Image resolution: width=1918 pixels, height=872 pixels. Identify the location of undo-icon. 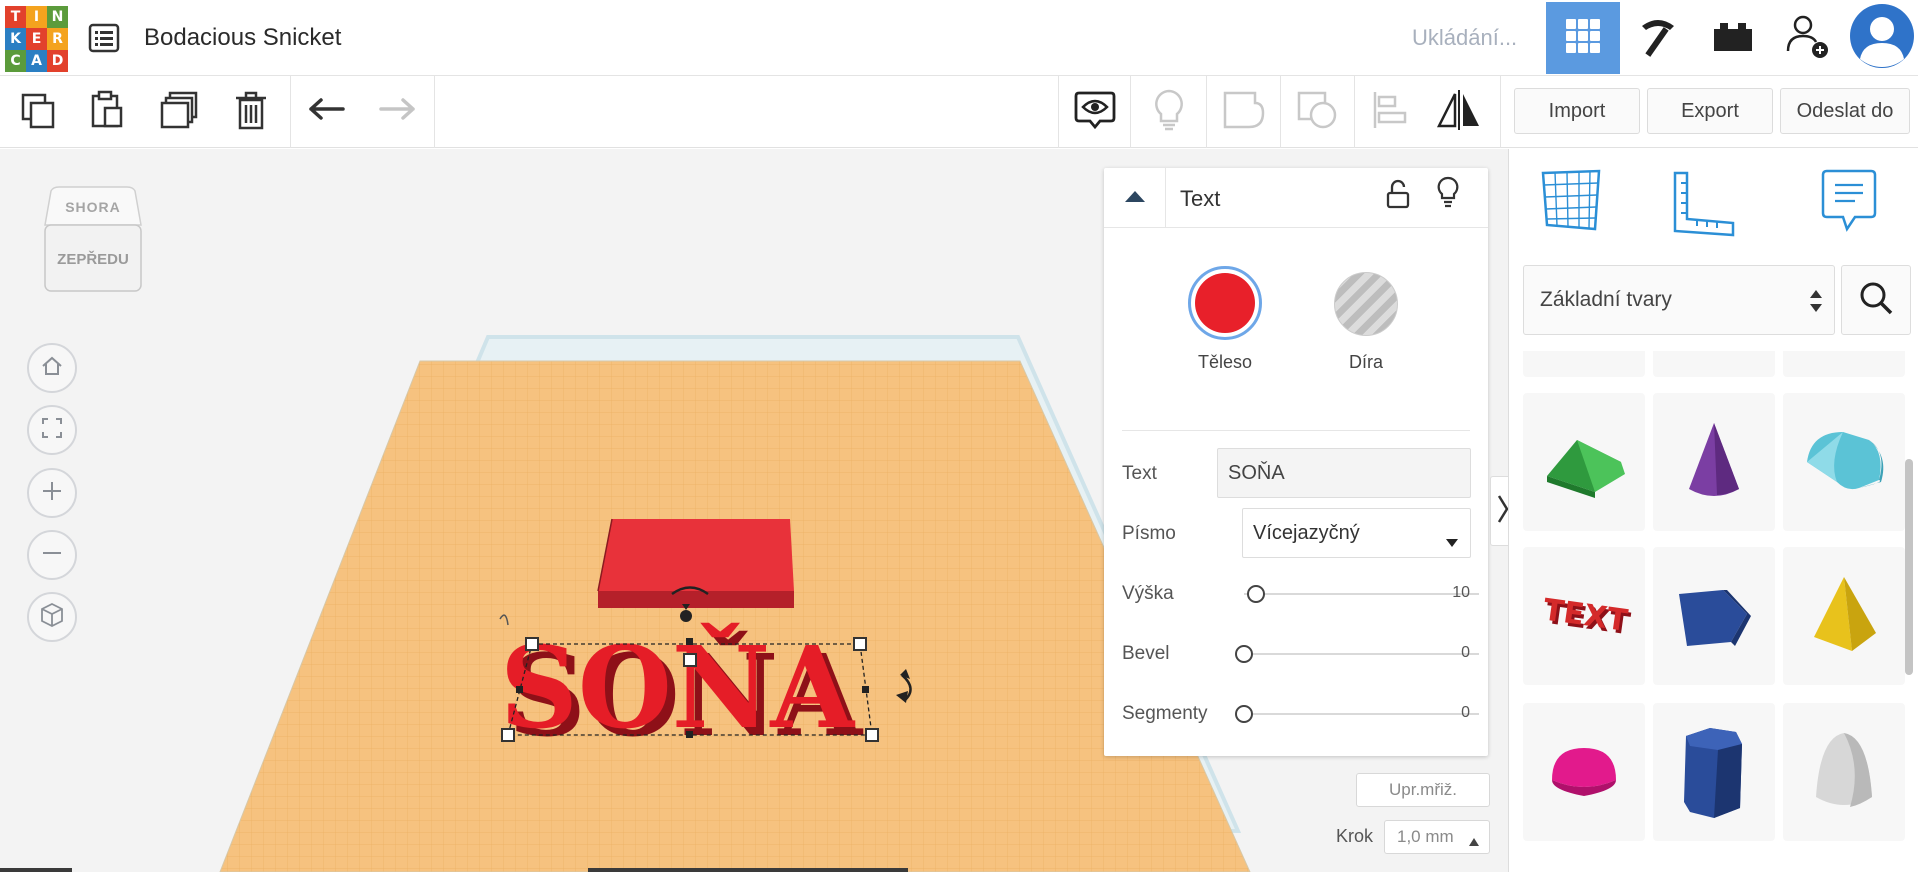
(327, 112).